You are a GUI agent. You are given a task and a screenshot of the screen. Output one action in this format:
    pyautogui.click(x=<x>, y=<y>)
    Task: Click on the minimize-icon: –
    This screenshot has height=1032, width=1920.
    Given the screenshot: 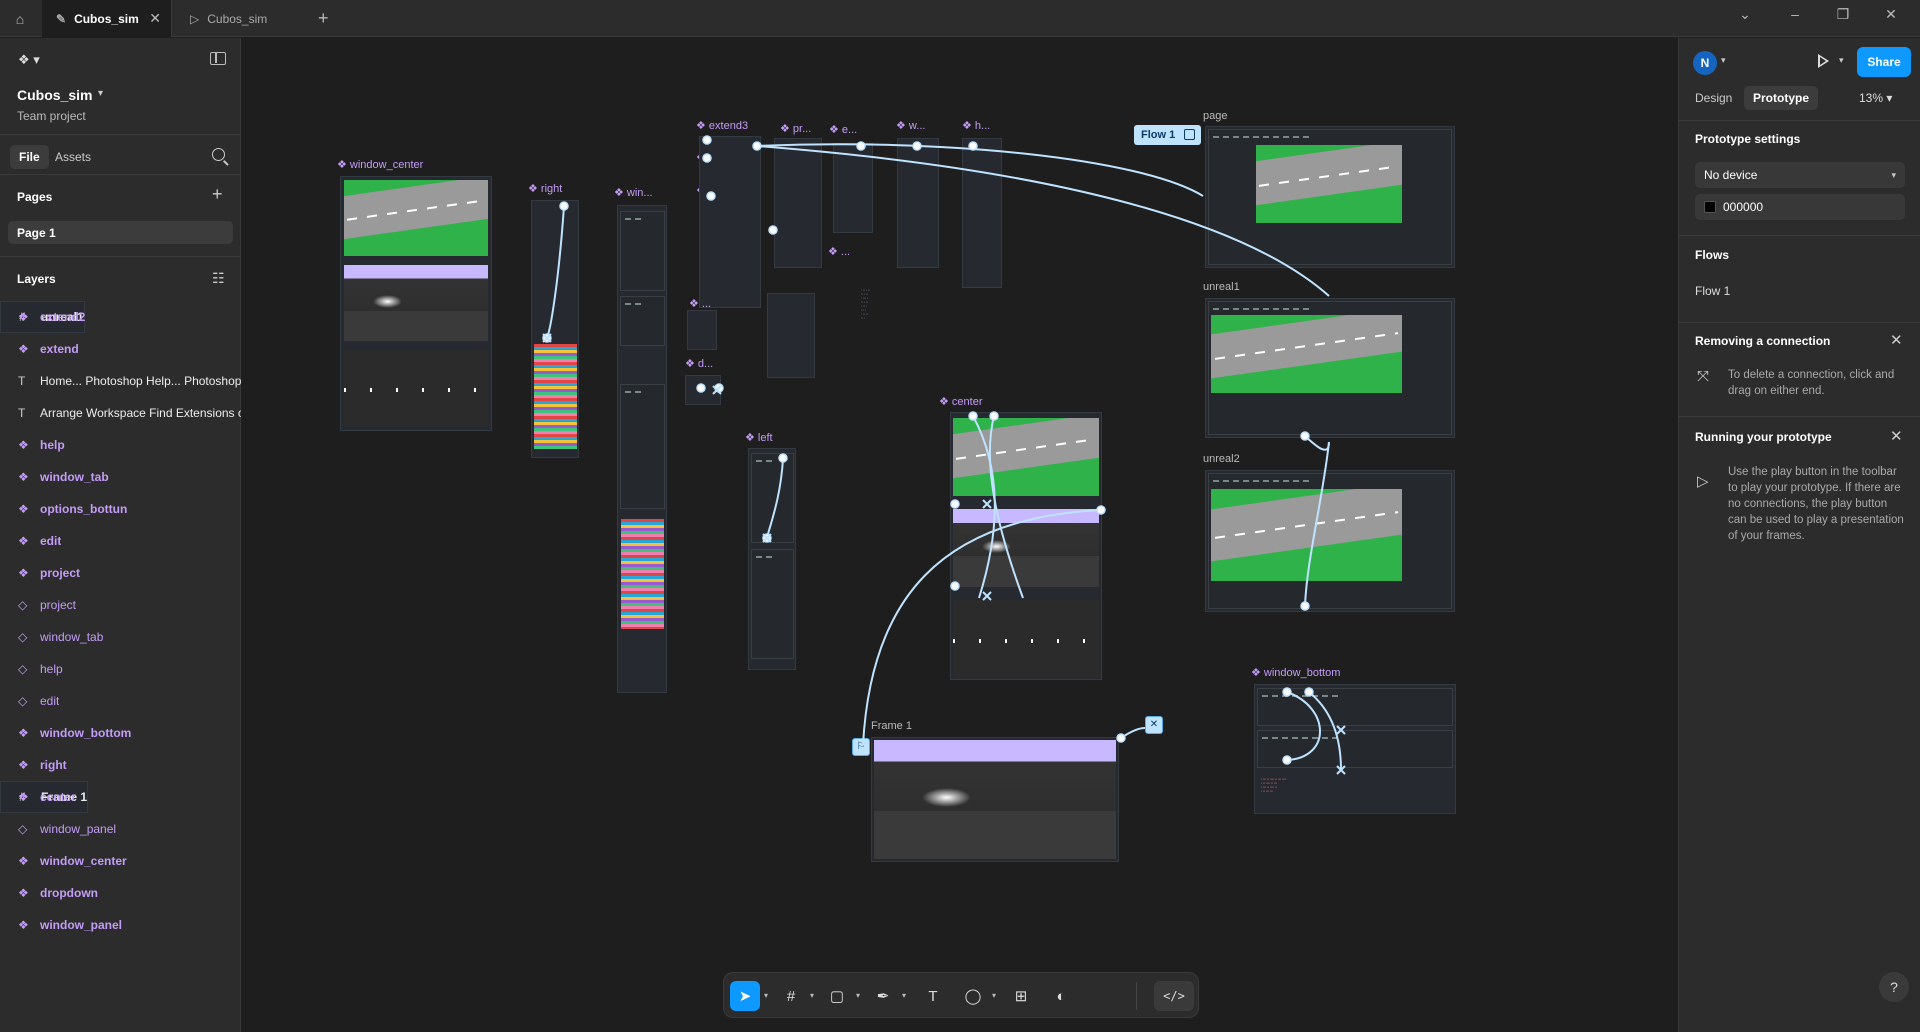 What is the action you would take?
    pyautogui.click(x=1795, y=14)
    